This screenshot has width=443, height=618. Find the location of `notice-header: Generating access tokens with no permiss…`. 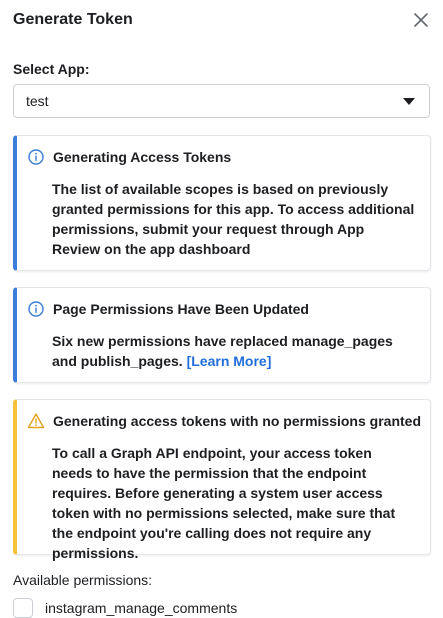

notice-header: Generating access tokens with no permiss… is located at coordinates (224, 422).